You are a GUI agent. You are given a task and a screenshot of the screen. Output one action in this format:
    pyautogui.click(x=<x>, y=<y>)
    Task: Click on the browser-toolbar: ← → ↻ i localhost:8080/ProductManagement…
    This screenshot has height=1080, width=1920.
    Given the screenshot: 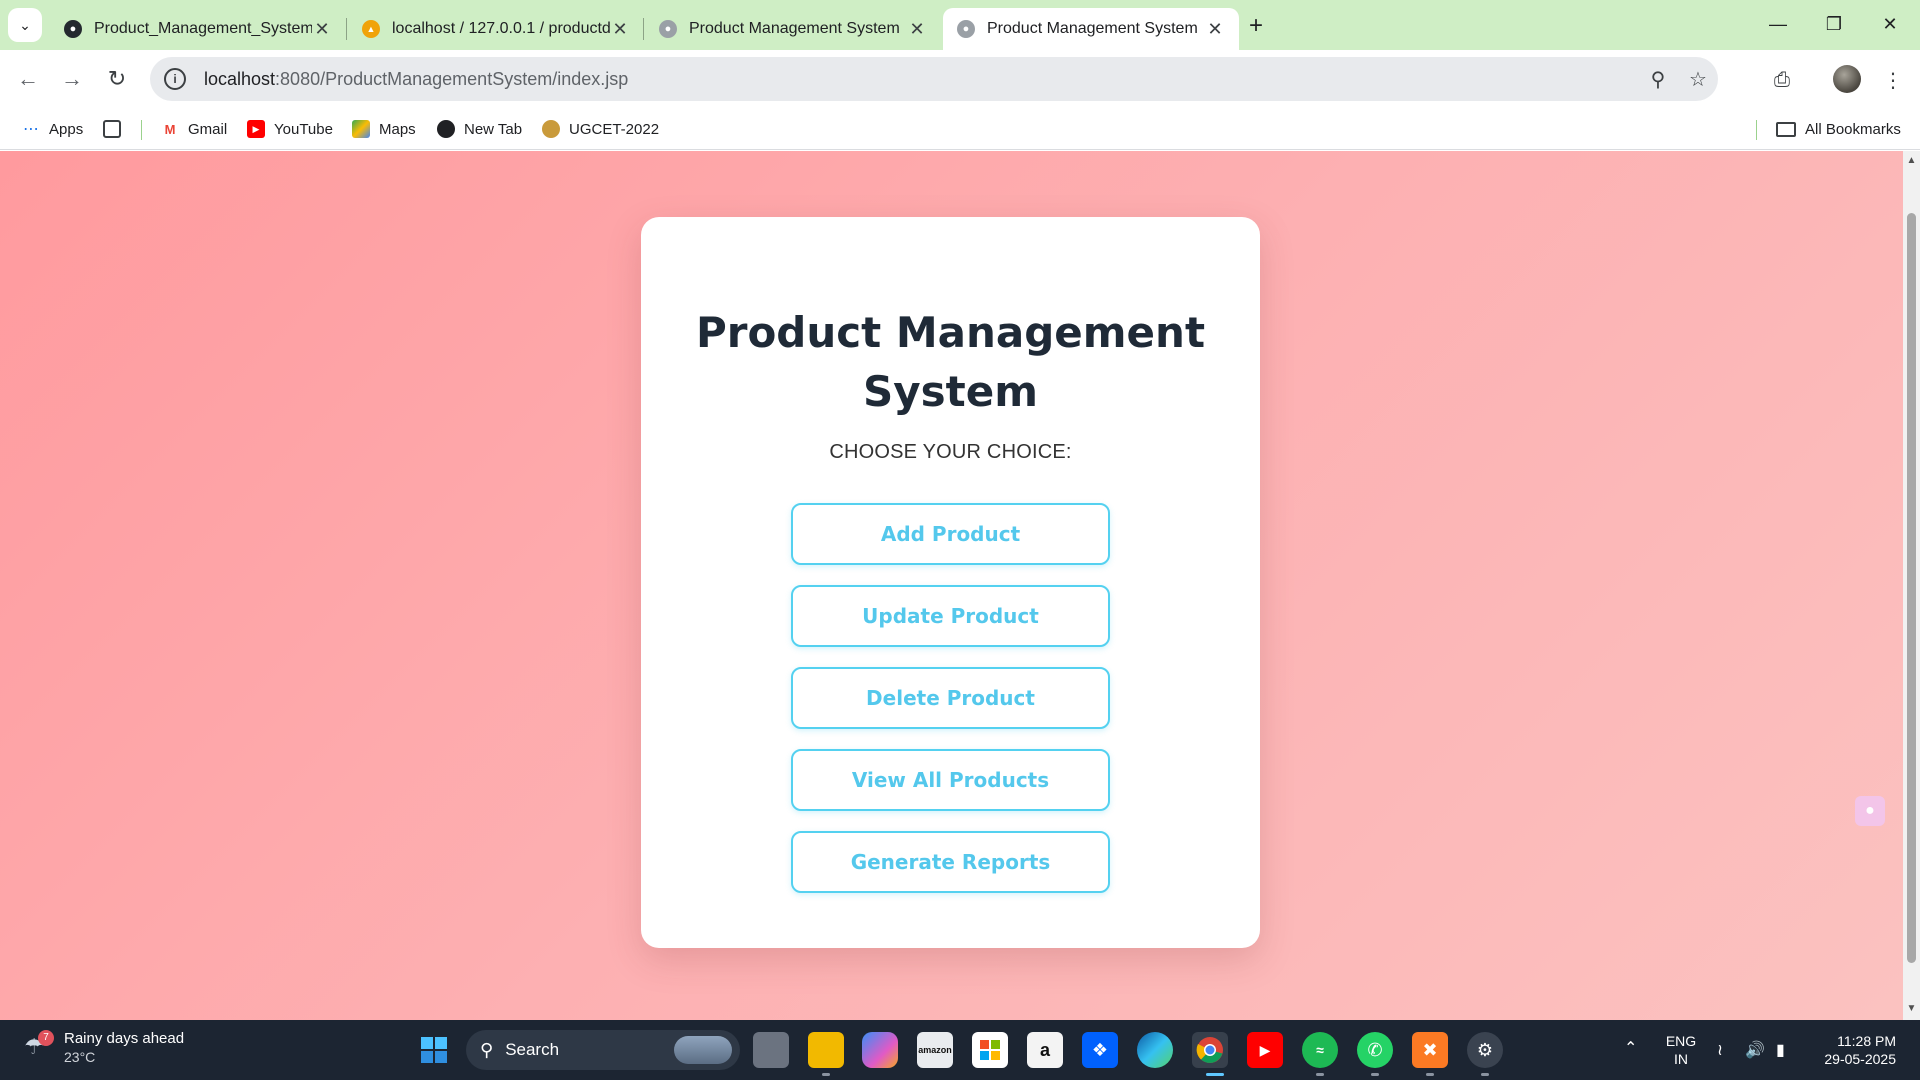 What is the action you would take?
    pyautogui.click(x=960, y=79)
    